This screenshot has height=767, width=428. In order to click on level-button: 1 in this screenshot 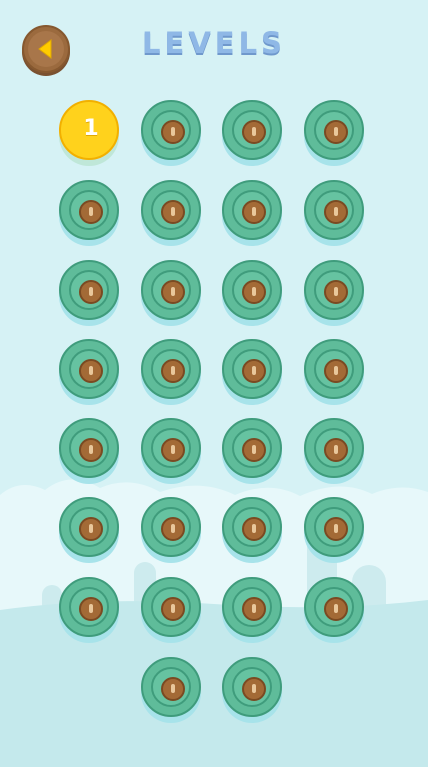, I will do `click(89, 133)`.